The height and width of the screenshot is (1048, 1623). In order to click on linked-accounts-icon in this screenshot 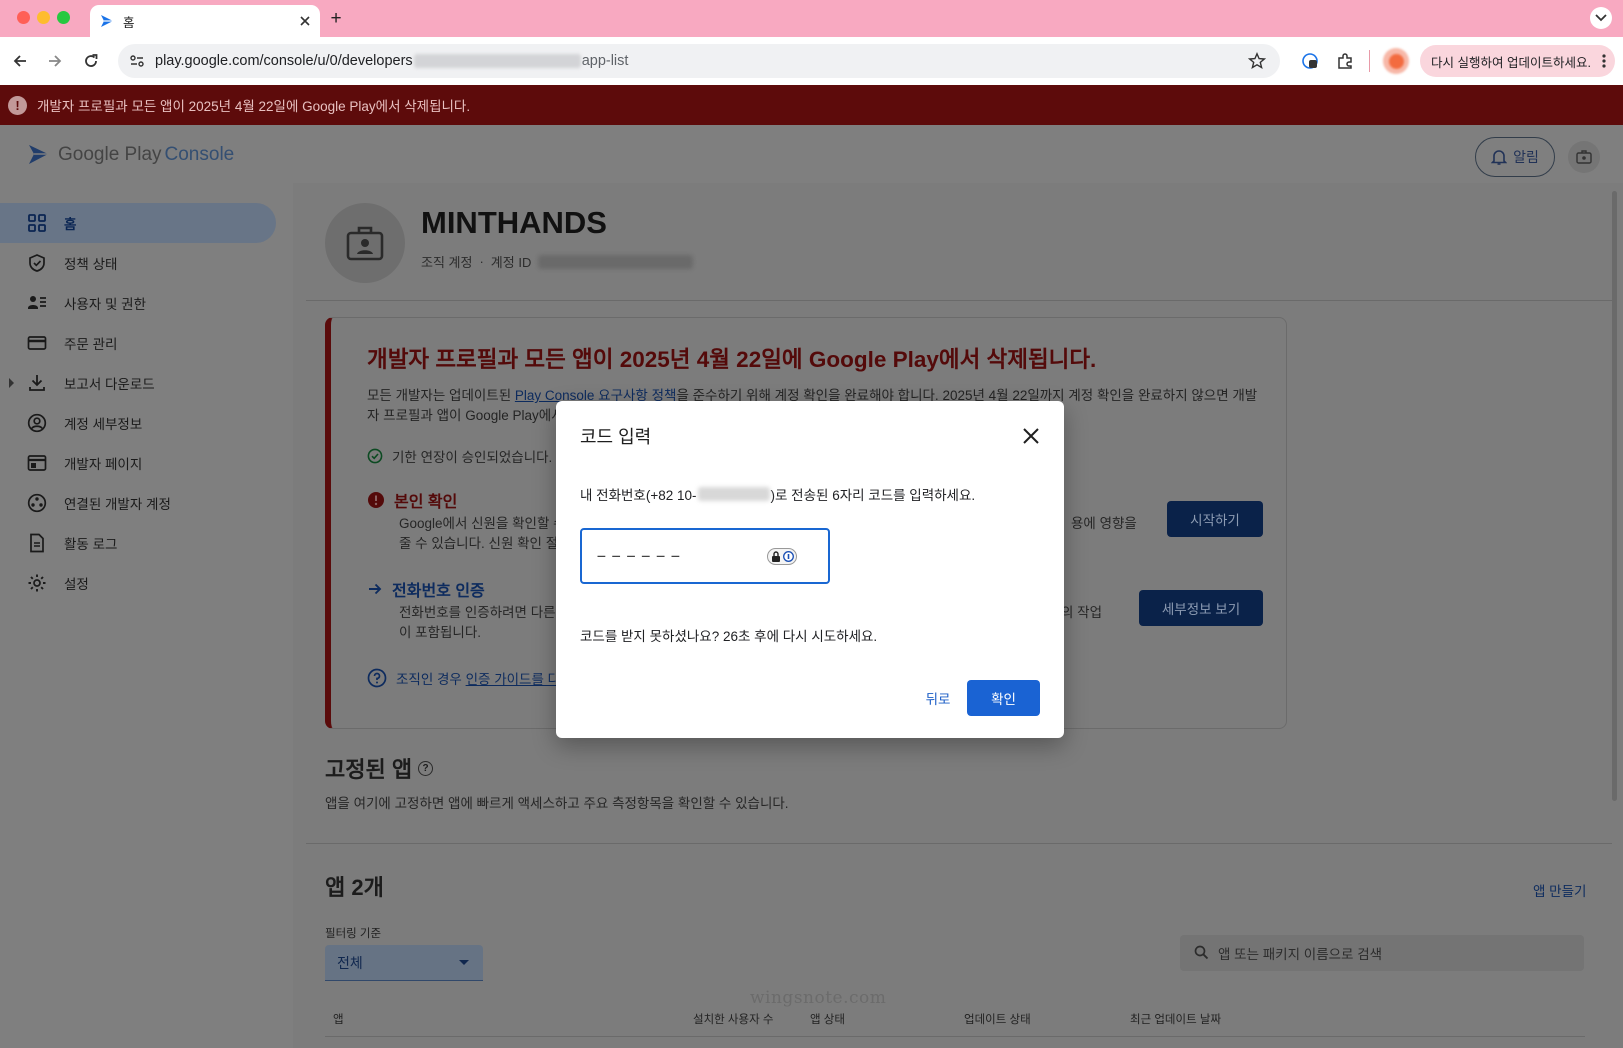, I will do `click(37, 503)`.